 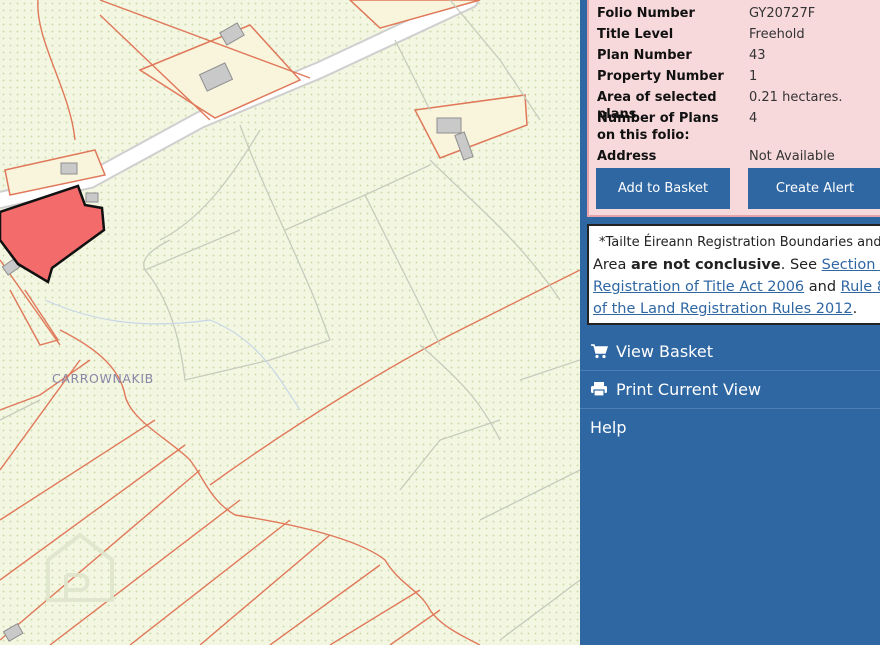 I want to click on create-alert-button: Create Alert, so click(x=814, y=188).